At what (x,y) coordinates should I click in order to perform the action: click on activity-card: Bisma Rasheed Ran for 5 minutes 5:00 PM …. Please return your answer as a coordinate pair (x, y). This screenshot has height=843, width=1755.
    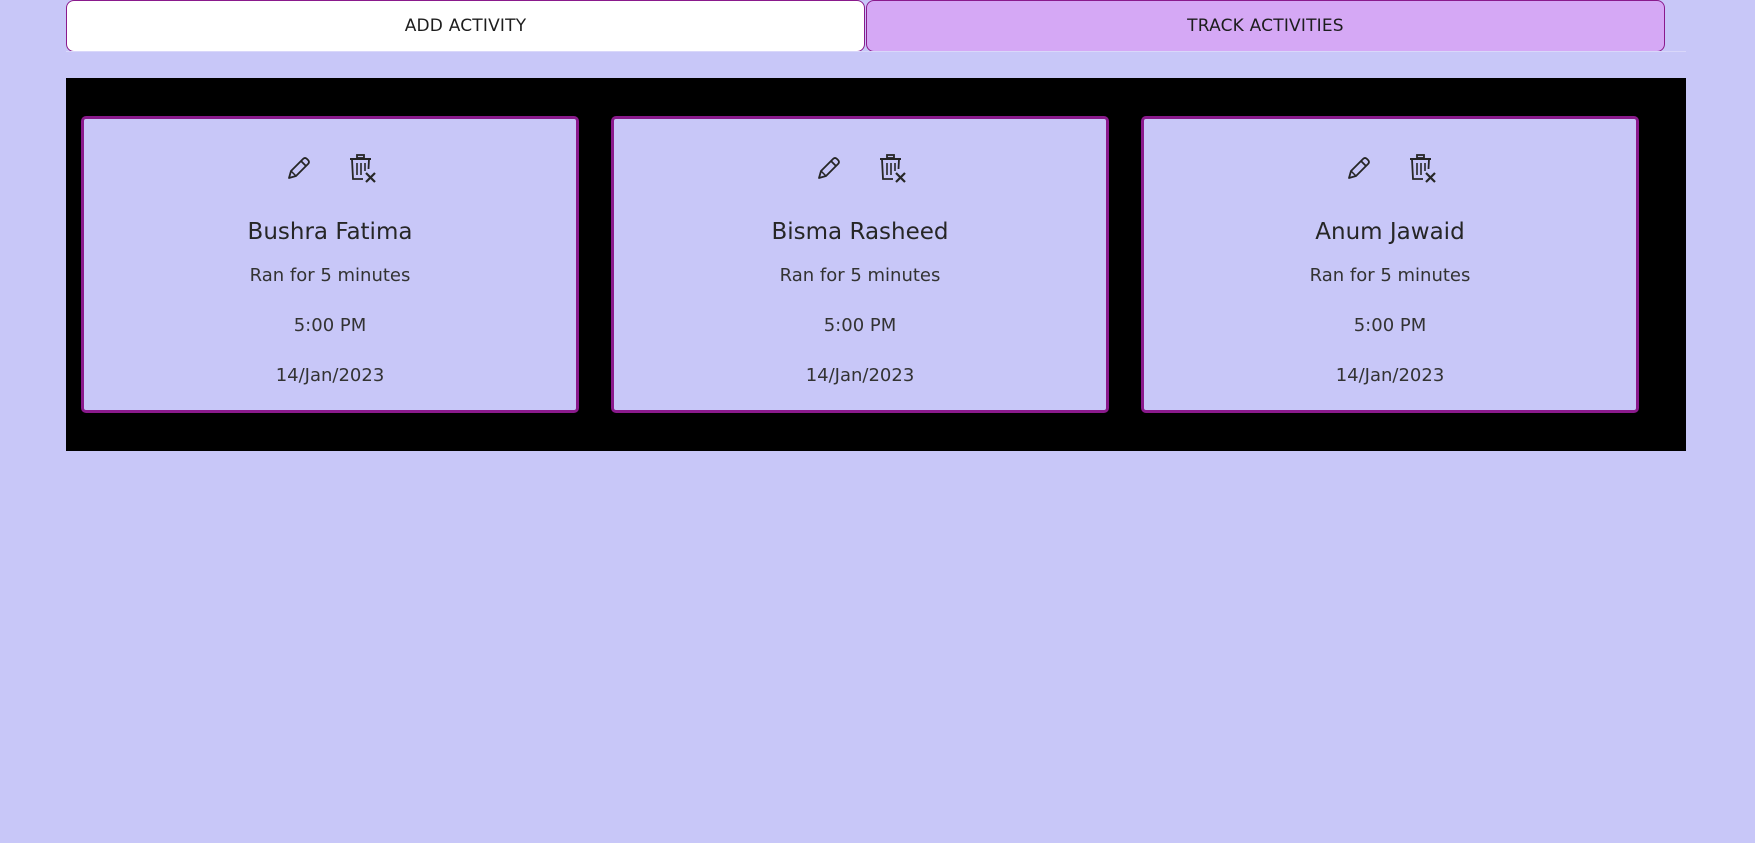
    Looking at the image, I should click on (860, 264).